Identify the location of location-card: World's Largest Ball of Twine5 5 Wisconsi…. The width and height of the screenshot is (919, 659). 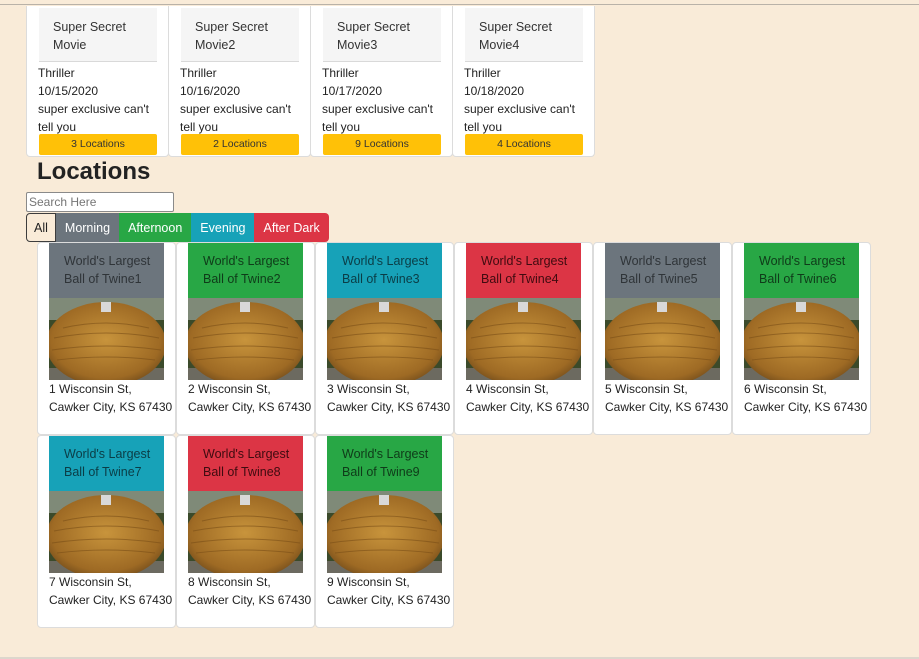
(662, 338).